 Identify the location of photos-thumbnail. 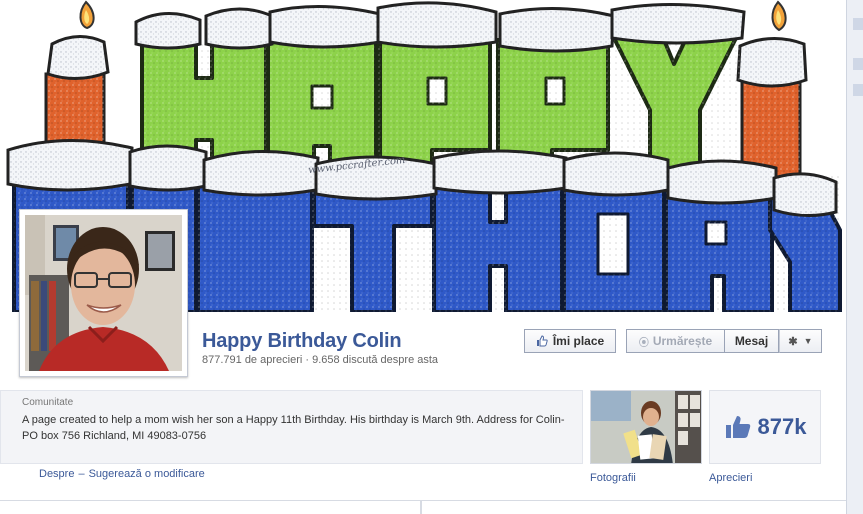
(646, 427).